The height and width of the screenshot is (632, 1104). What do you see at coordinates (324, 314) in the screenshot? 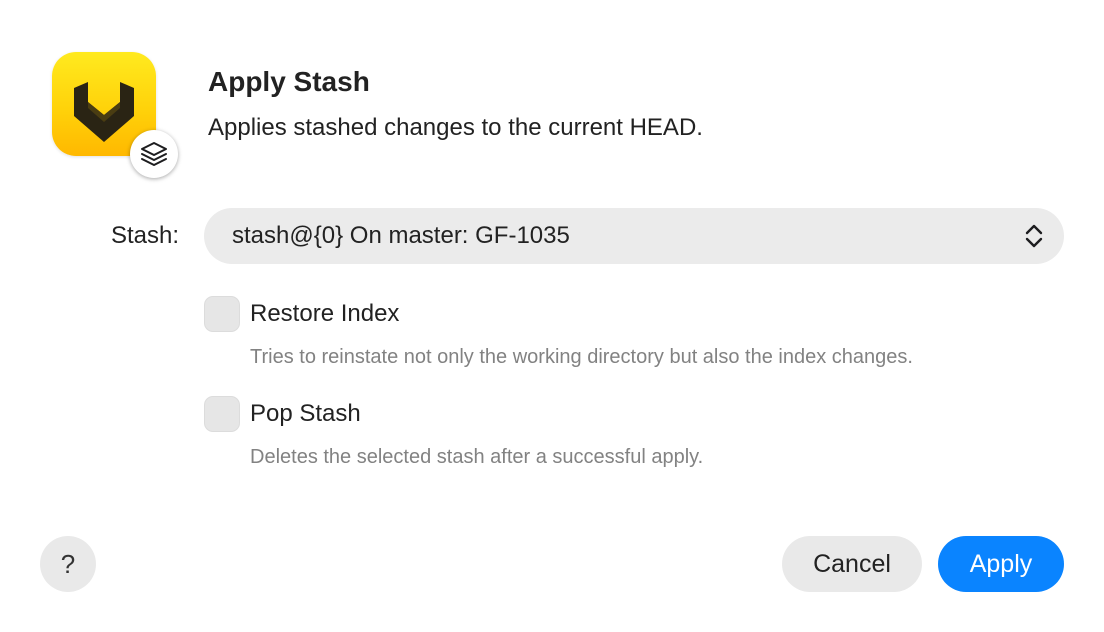
I see `restore-index-label: Restore Index` at bounding box center [324, 314].